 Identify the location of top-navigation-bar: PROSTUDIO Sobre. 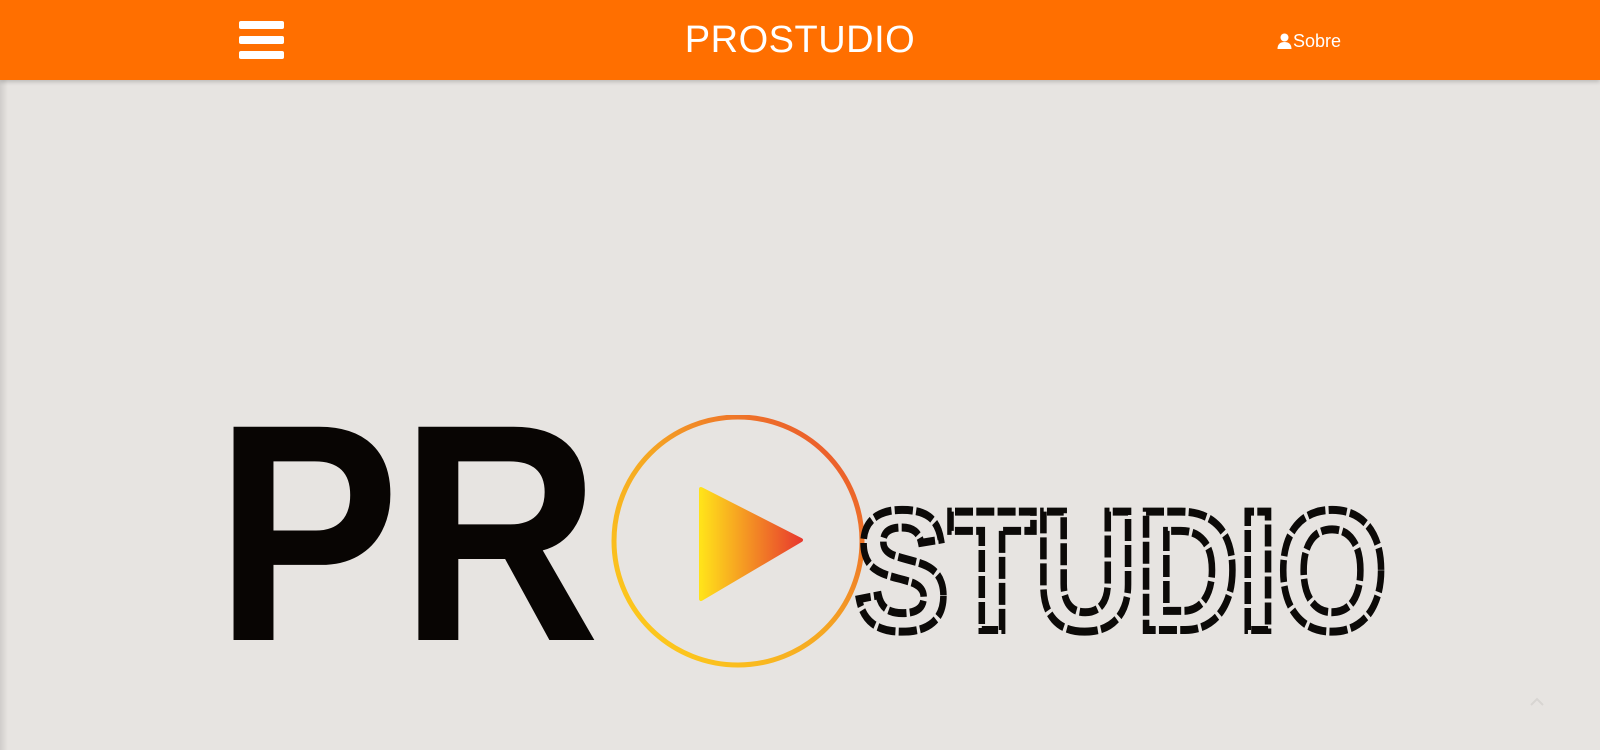
(800, 40).